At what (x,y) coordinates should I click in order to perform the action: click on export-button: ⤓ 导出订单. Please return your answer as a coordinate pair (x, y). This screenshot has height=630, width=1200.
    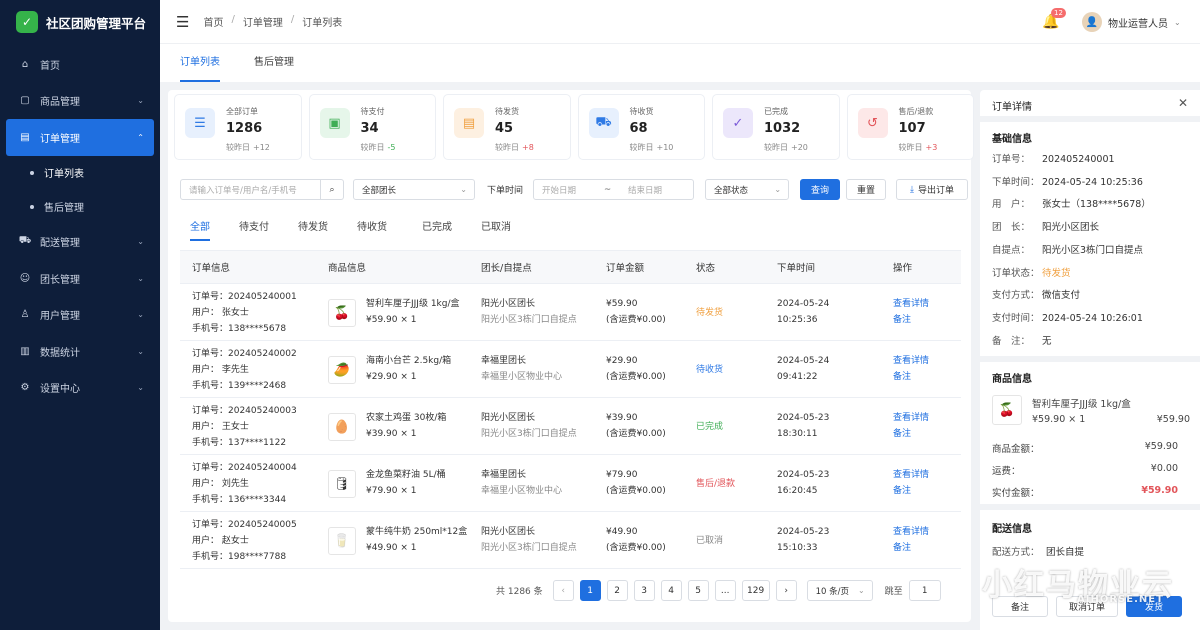
    Looking at the image, I should click on (932, 189).